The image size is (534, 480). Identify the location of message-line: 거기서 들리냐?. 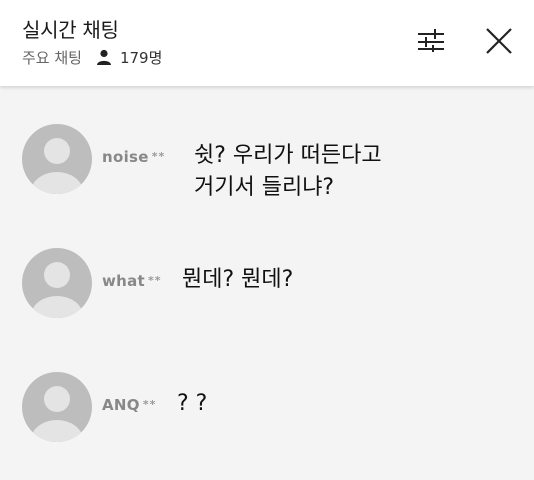
(264, 187).